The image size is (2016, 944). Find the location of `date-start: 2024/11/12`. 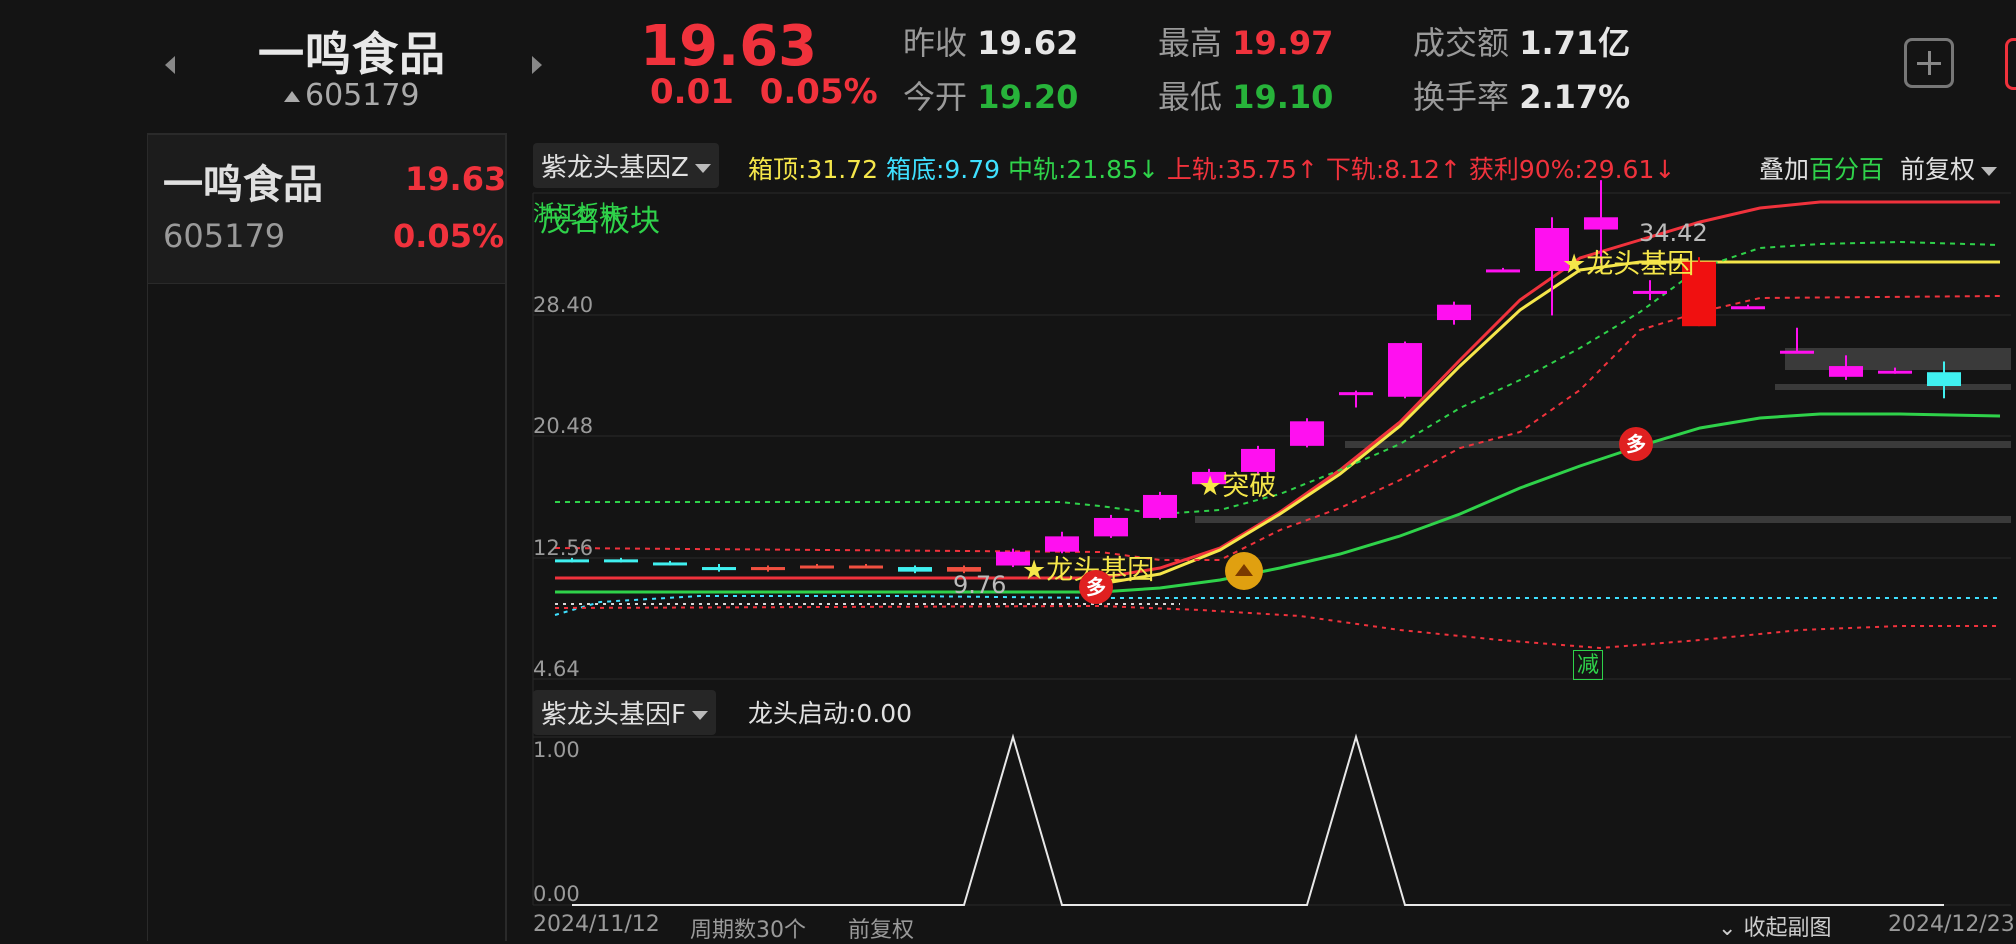

date-start: 2024/11/12 is located at coordinates (596, 924).